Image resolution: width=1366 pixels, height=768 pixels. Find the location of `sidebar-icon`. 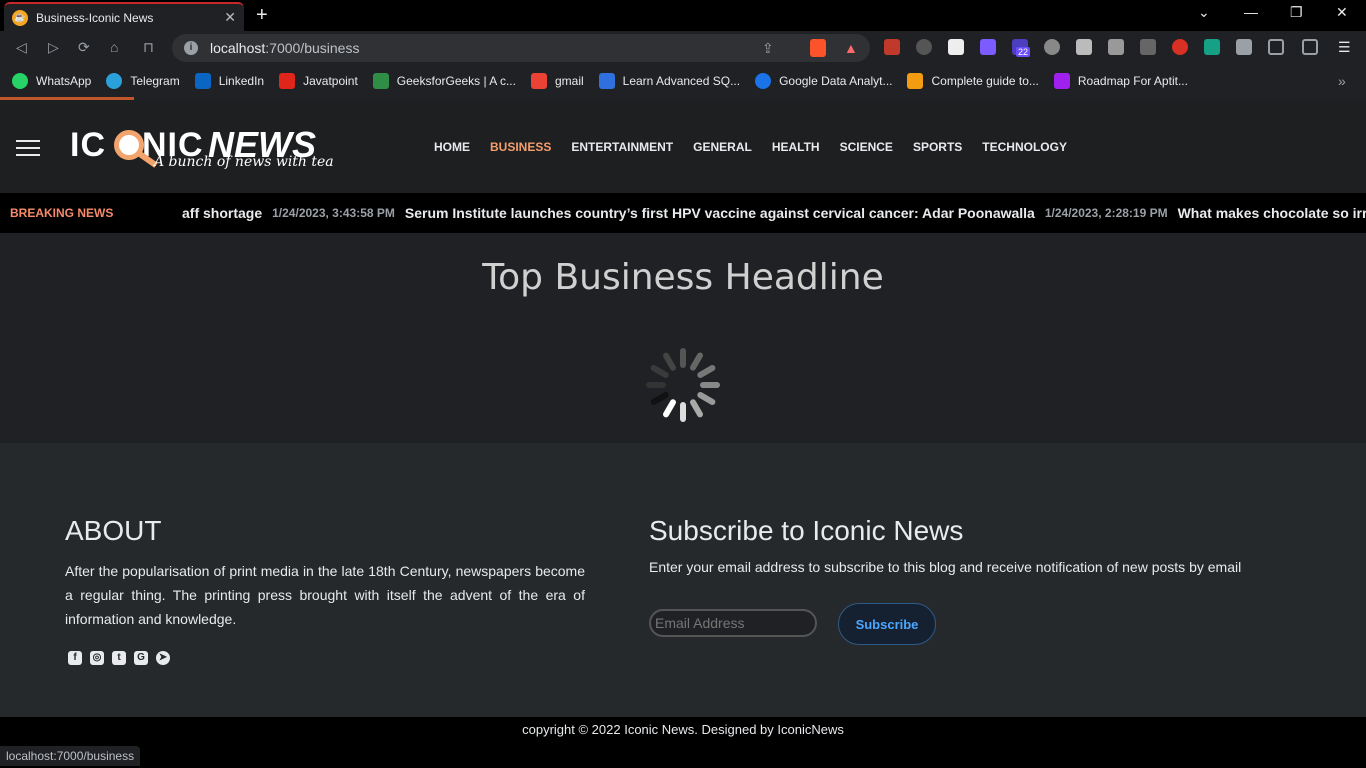

sidebar-icon is located at coordinates (1276, 47).